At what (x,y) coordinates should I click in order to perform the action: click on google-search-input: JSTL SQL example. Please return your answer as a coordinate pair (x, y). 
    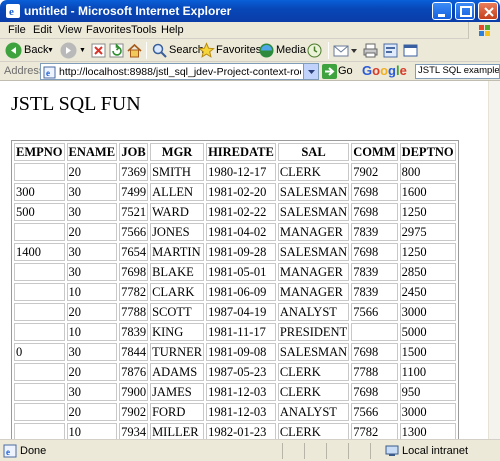
    Looking at the image, I should click on (457, 71).